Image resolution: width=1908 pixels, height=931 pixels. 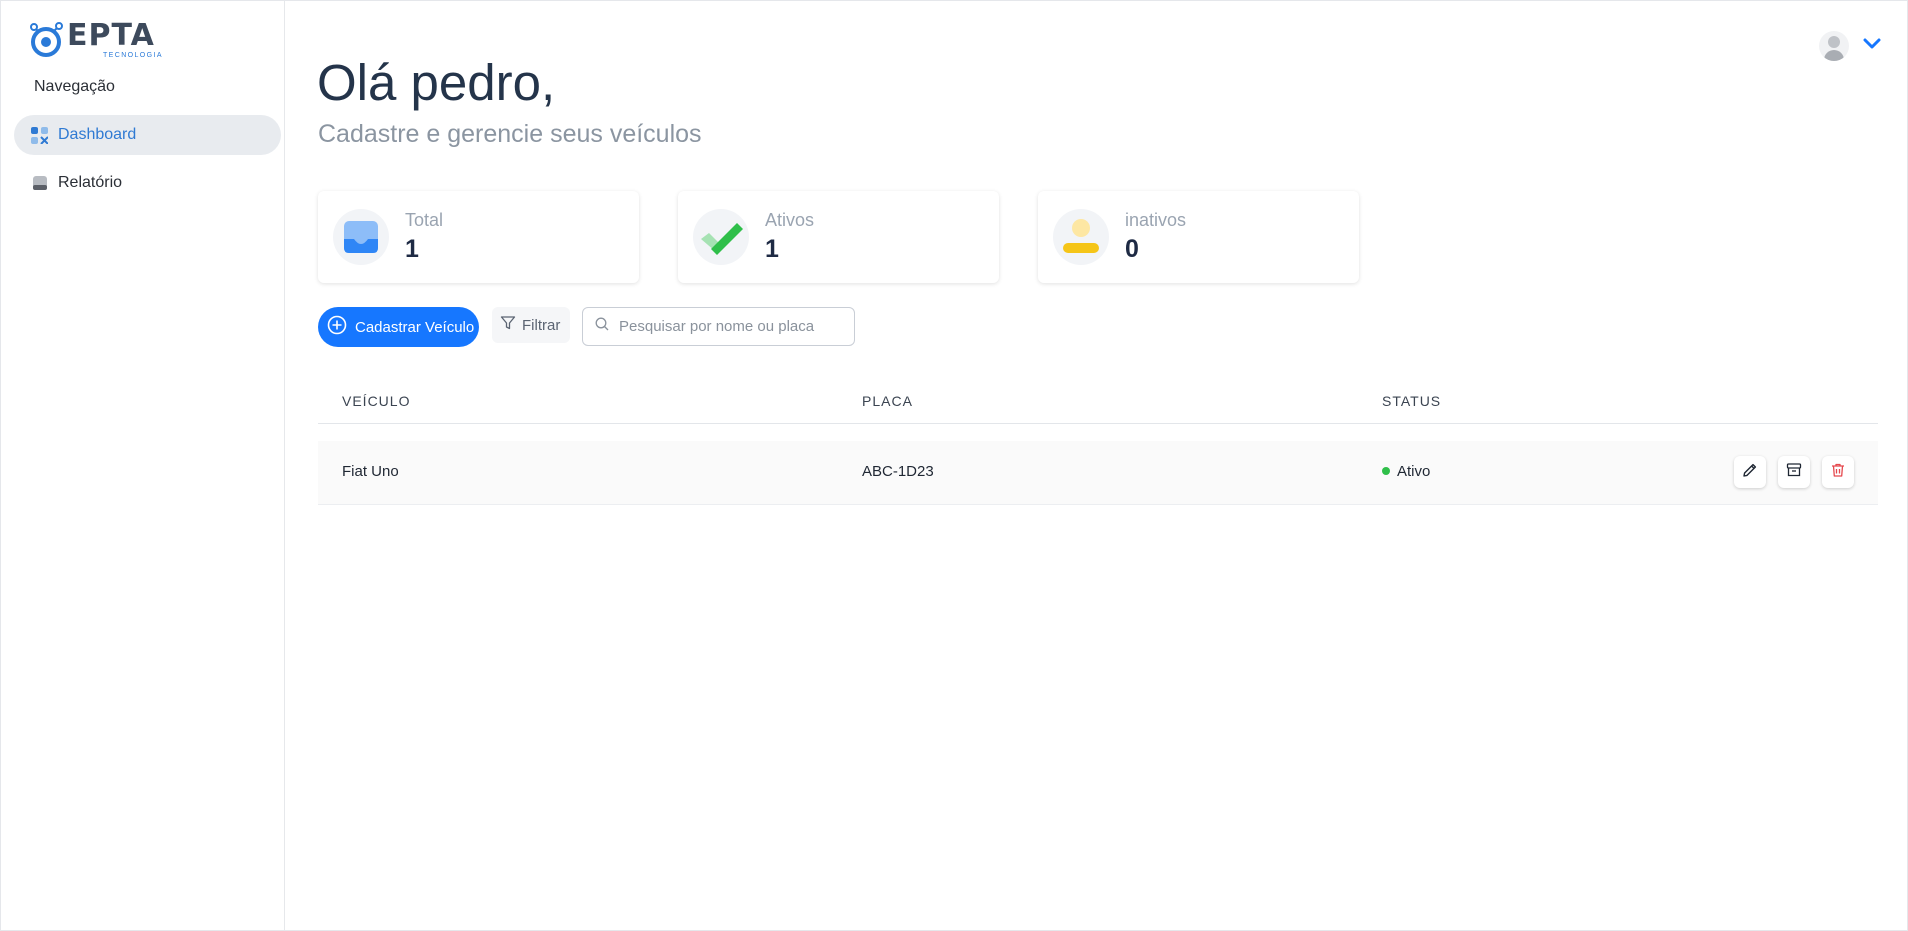 I want to click on delete-button, so click(x=1838, y=472).